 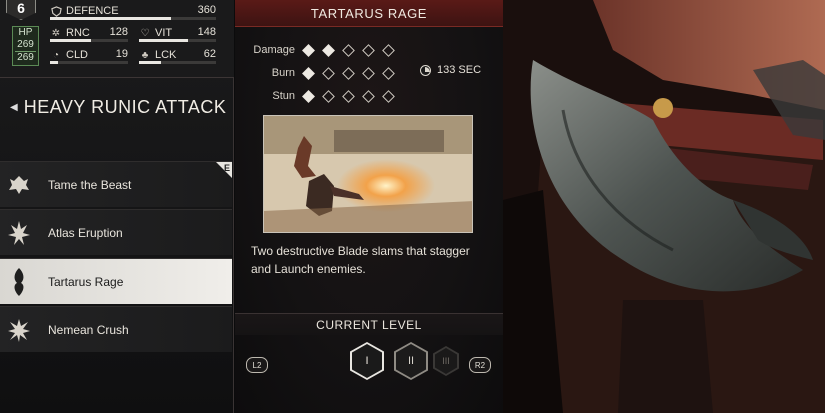 I want to click on crush-icon, so click(x=19, y=330).